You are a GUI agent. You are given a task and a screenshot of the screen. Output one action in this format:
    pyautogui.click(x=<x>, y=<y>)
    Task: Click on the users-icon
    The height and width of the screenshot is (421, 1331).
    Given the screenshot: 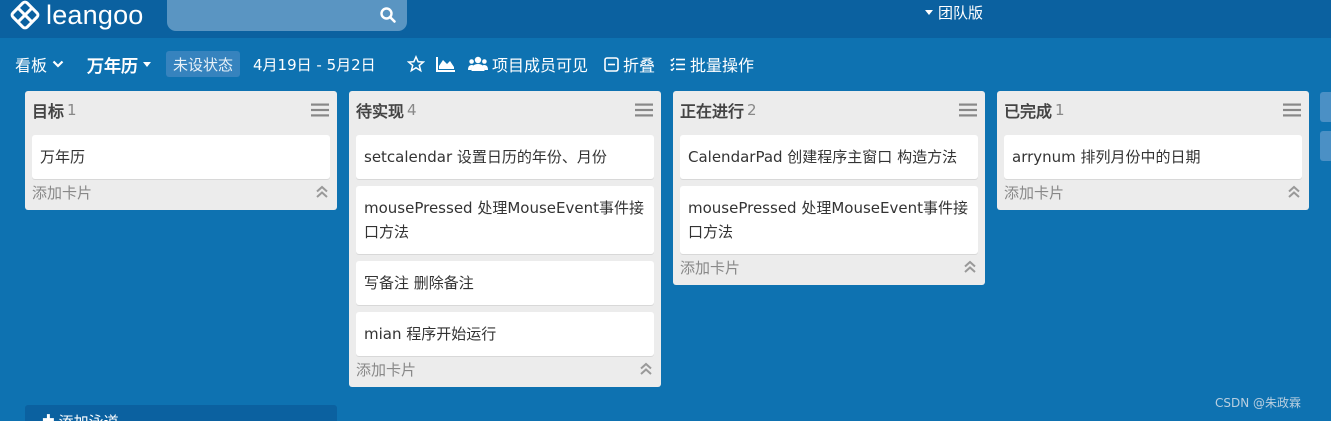 What is the action you would take?
    pyautogui.click(x=478, y=63)
    